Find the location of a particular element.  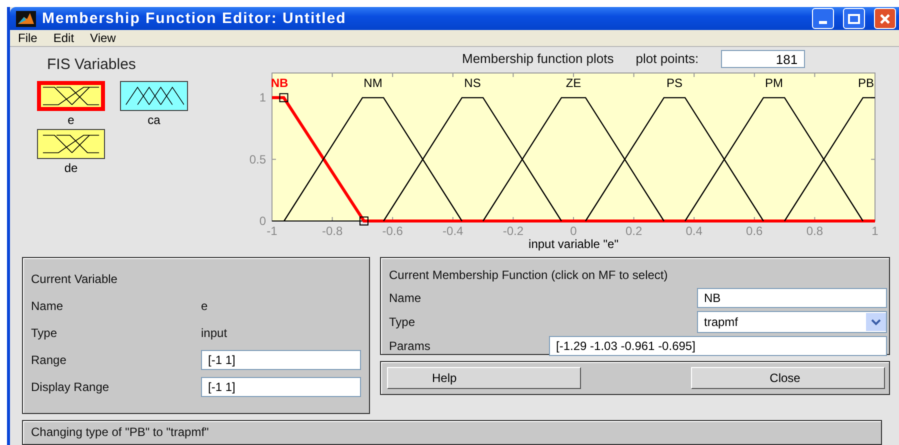

tick-label: 0.2 is located at coordinates (633, 231).